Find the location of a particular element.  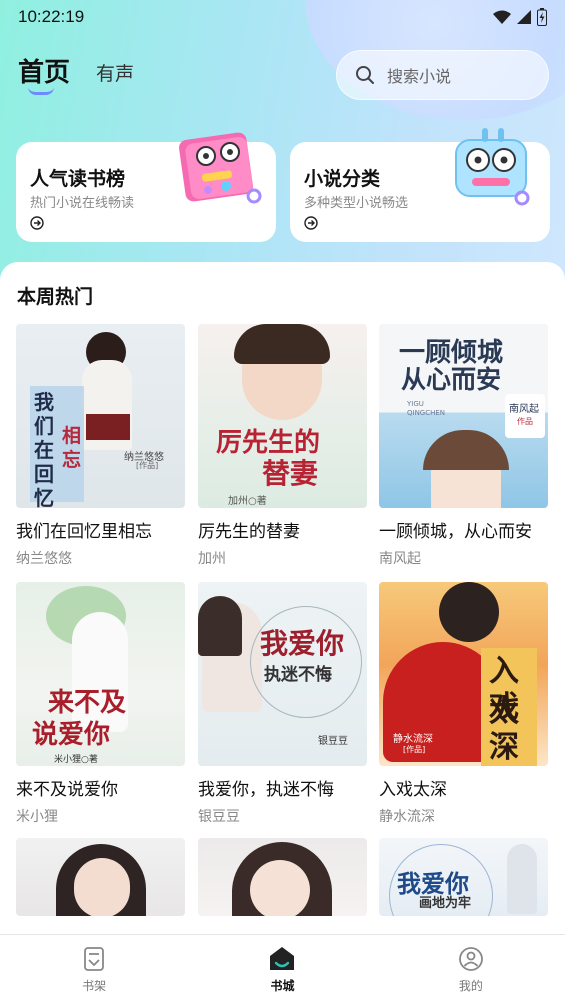

book-cover: 我们在回忆里 相忘 纳兰悠悠 [作品] is located at coordinates (100, 416).